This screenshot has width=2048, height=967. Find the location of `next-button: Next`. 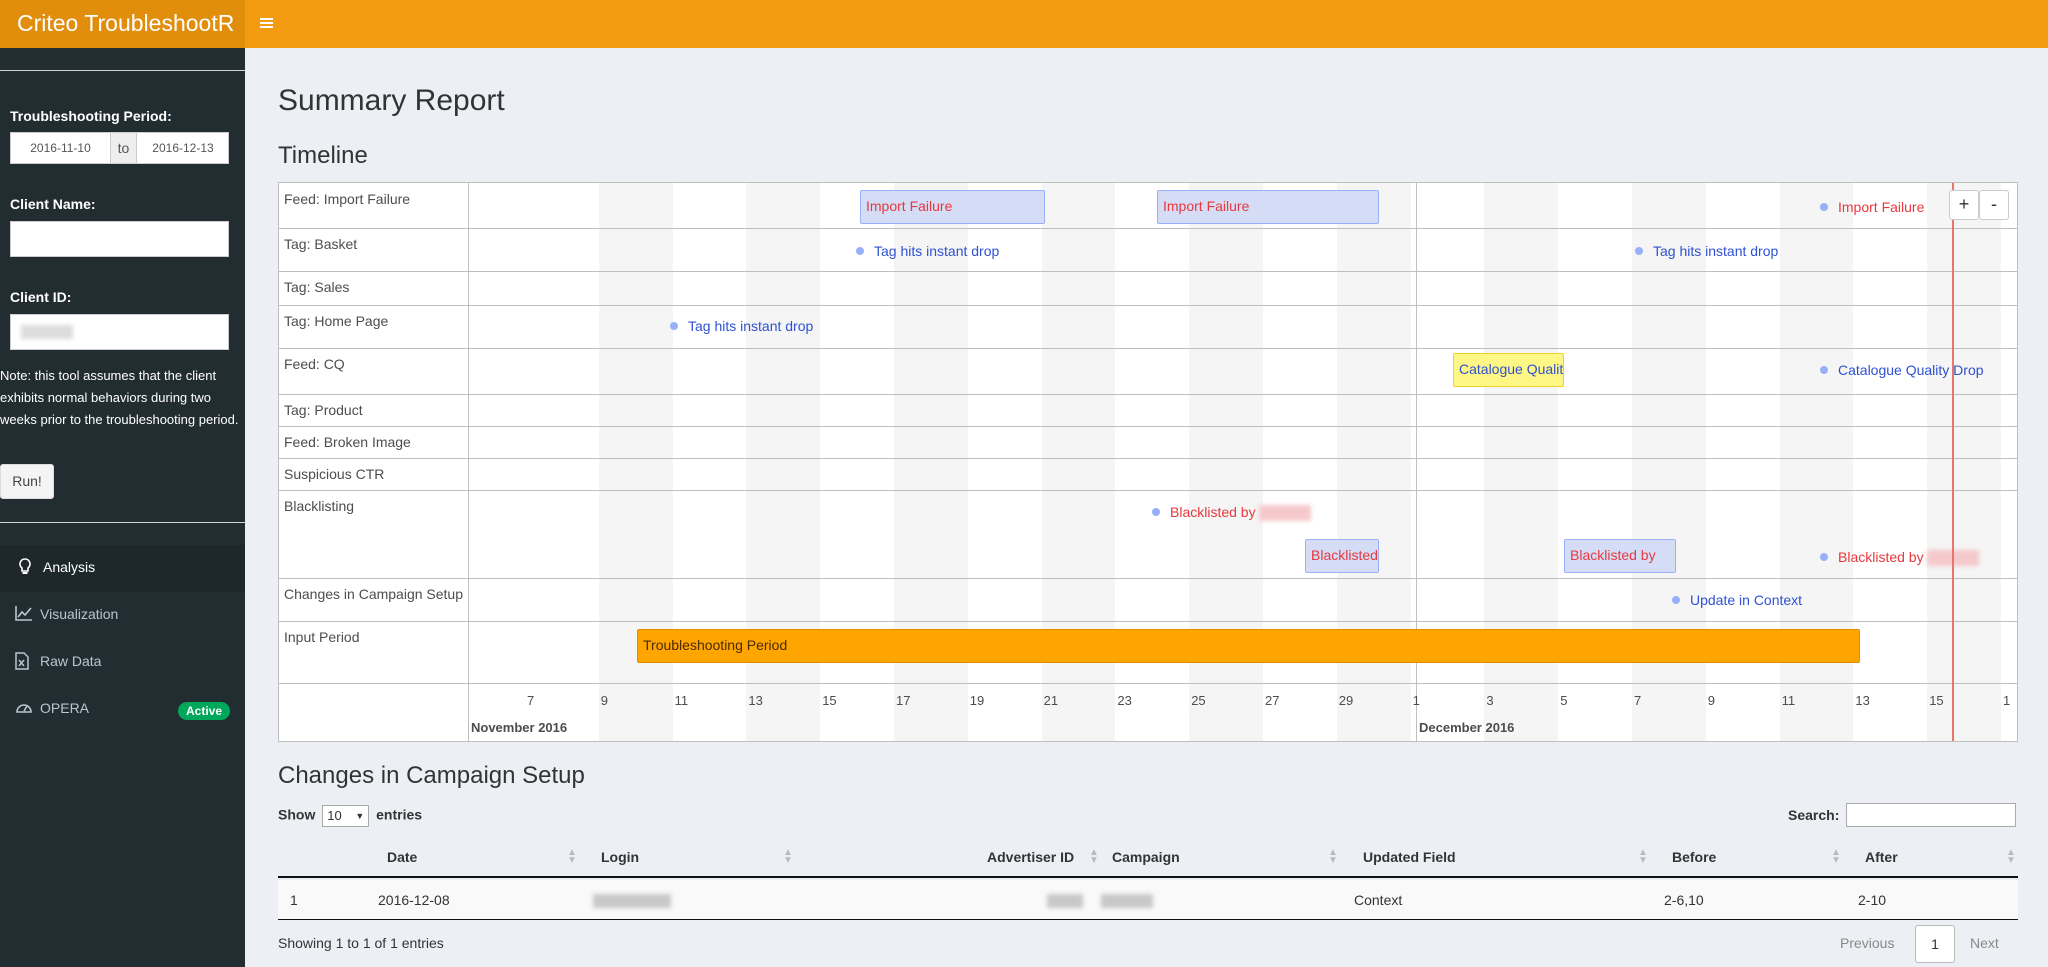

next-button: Next is located at coordinates (1984, 943).